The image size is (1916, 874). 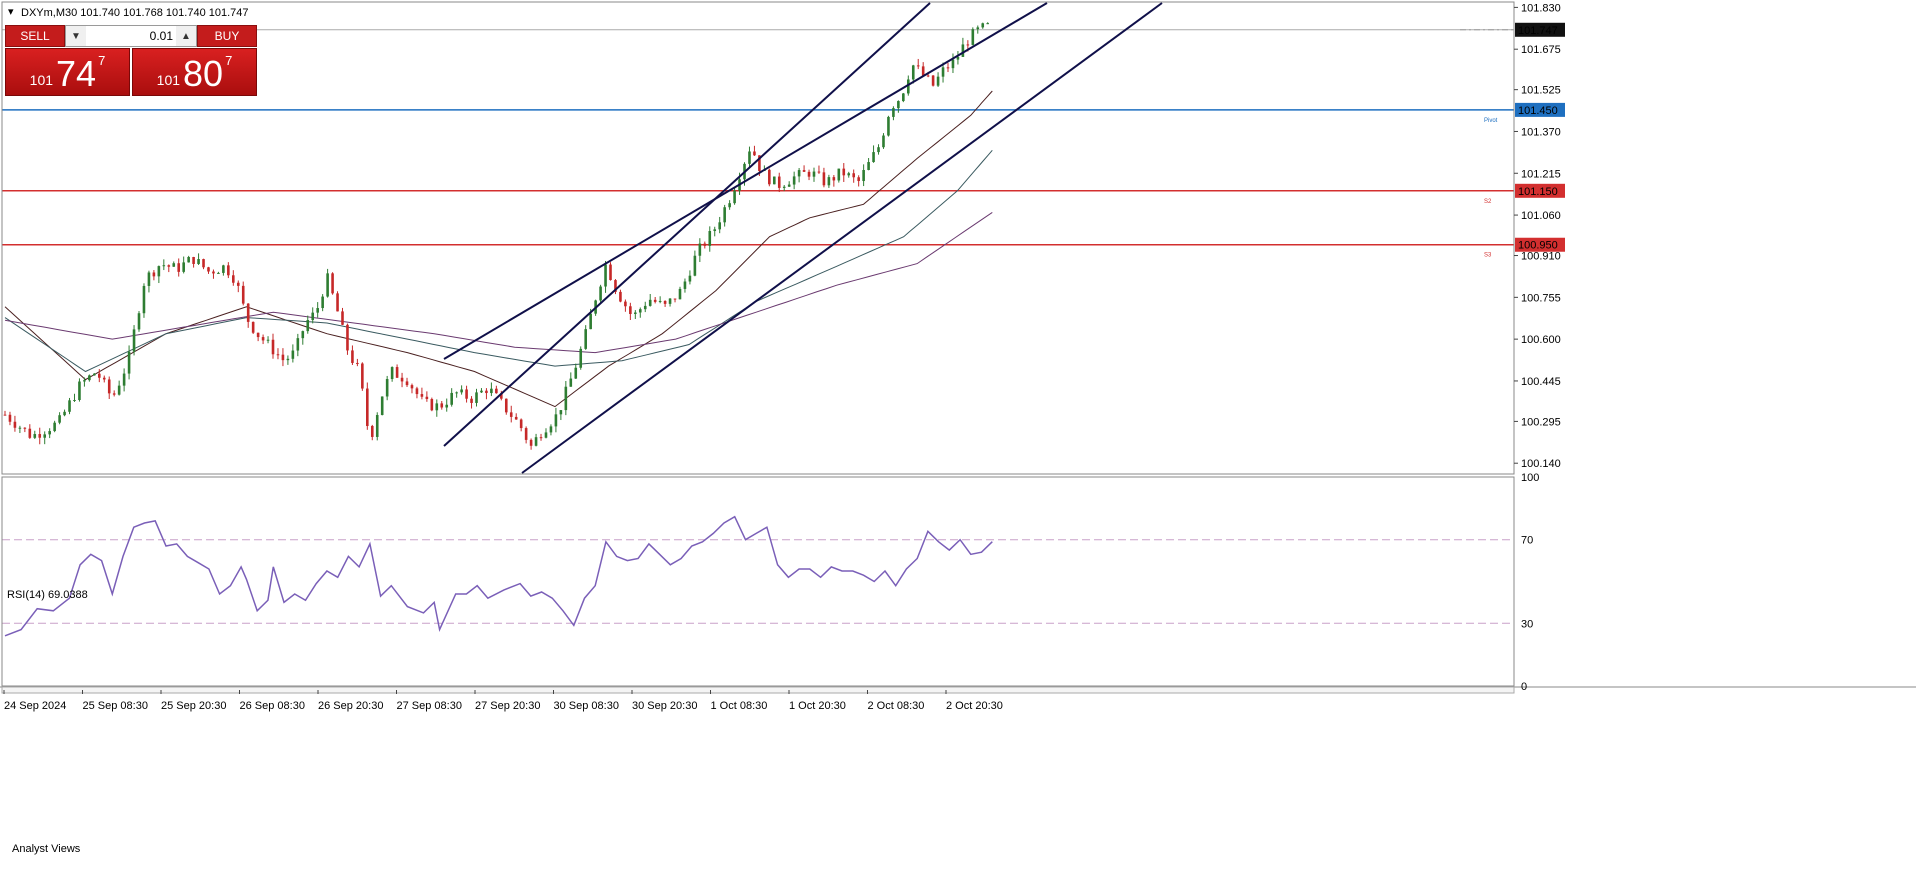 I want to click on y-tick-label: 100.140, so click(x=1541, y=464).